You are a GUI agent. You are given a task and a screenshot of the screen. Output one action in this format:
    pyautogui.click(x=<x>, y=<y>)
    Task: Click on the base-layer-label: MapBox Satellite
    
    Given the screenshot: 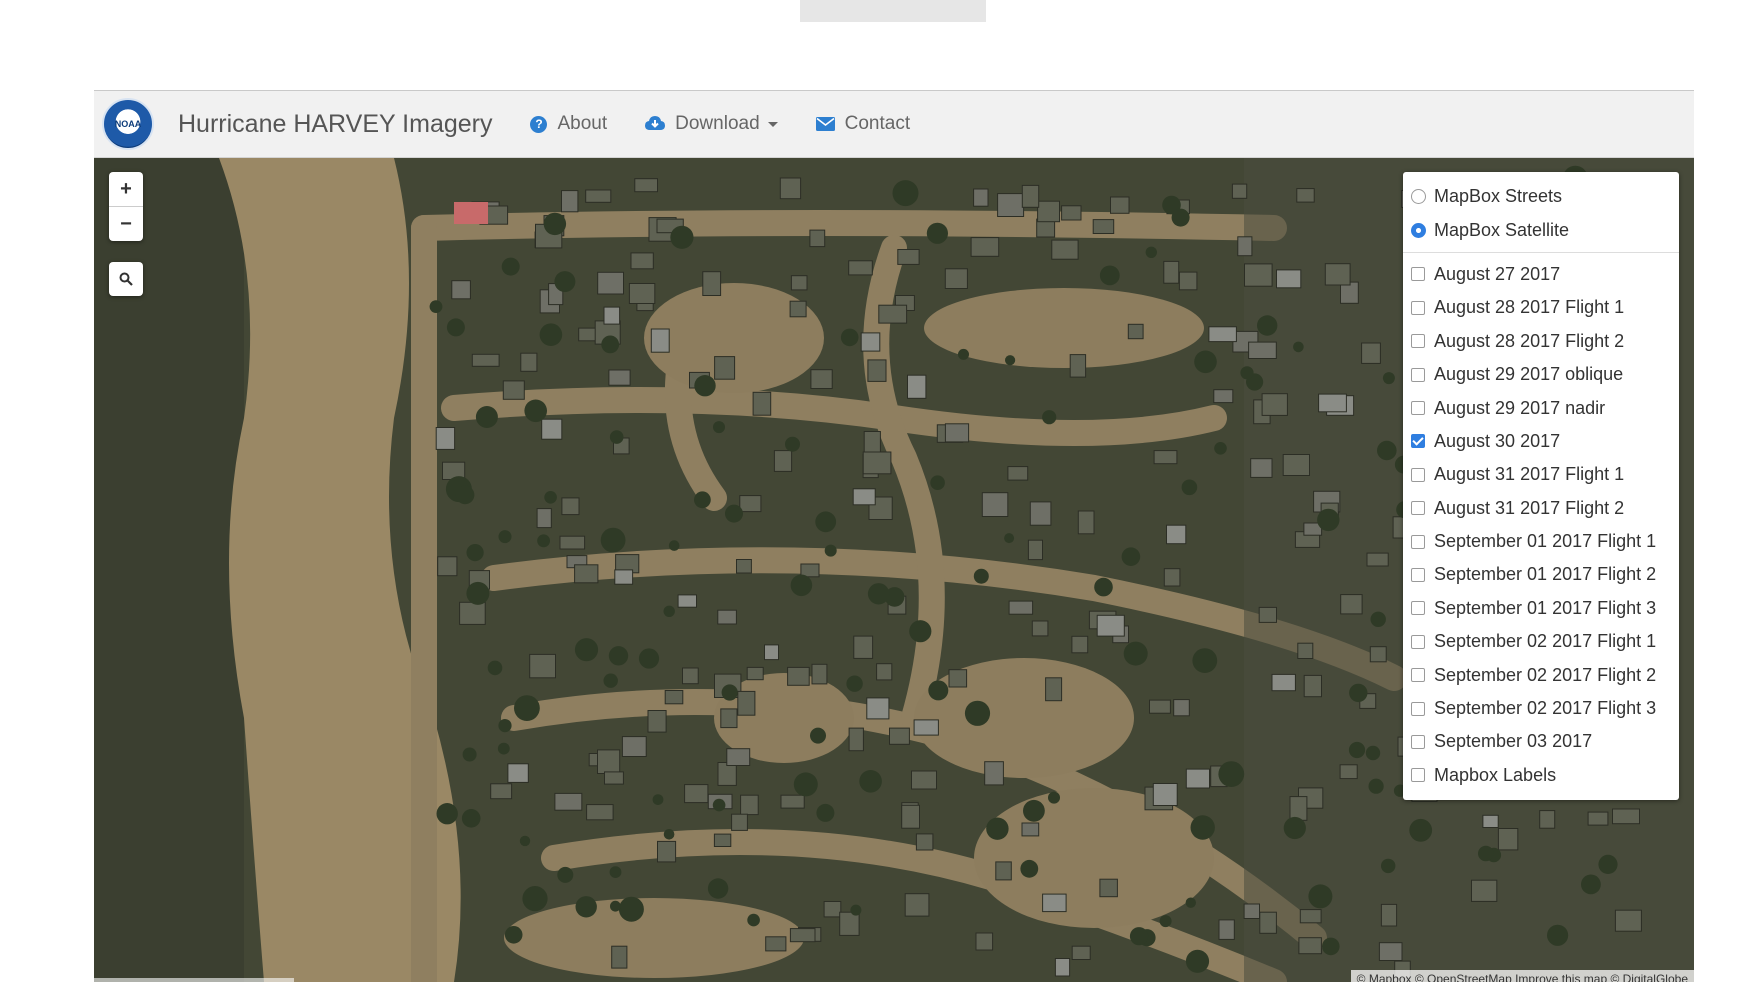 What is the action you would take?
    pyautogui.click(x=1502, y=229)
    